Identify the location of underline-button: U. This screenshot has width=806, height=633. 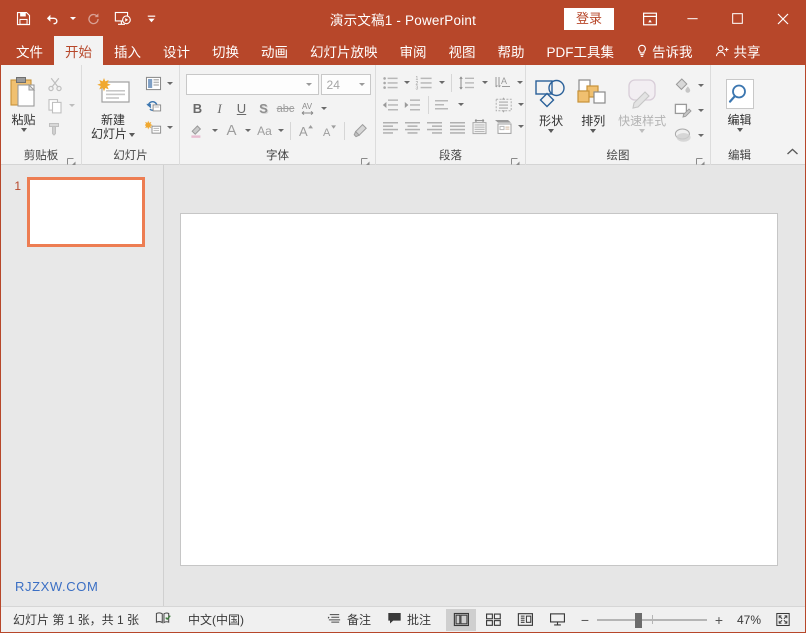
(241, 108).